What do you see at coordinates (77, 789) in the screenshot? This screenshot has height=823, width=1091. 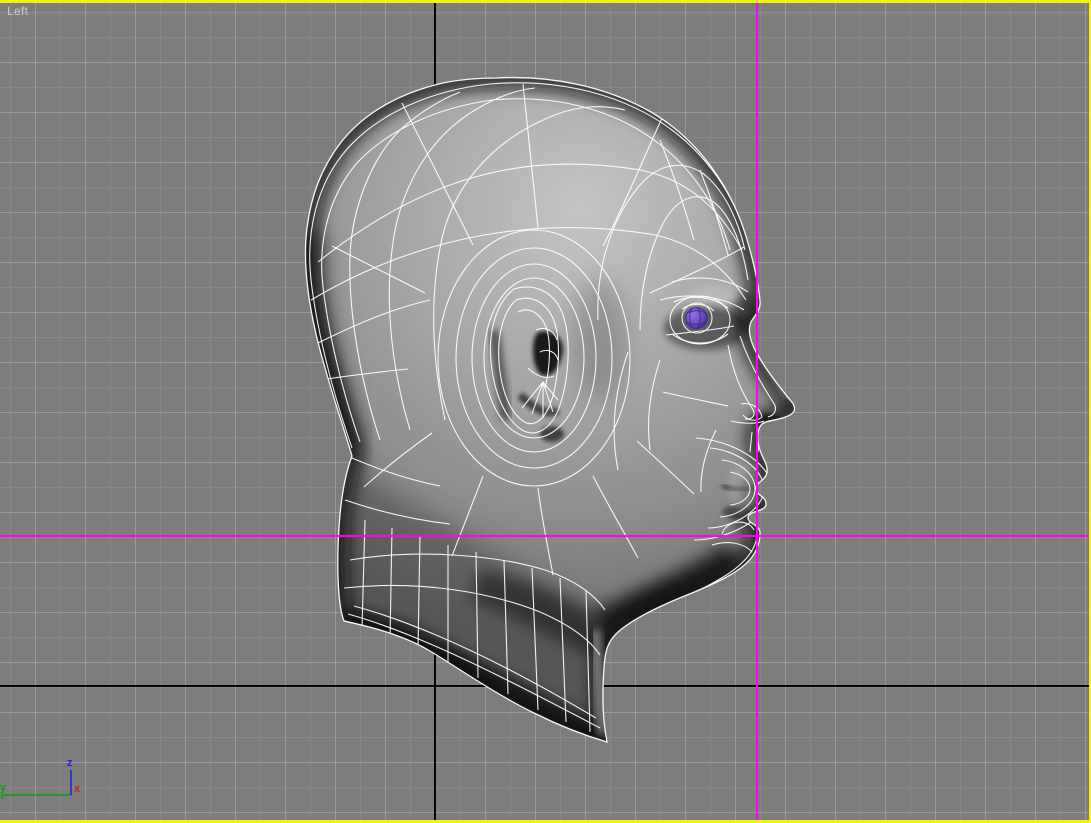 I see `x-axis-label: x` at bounding box center [77, 789].